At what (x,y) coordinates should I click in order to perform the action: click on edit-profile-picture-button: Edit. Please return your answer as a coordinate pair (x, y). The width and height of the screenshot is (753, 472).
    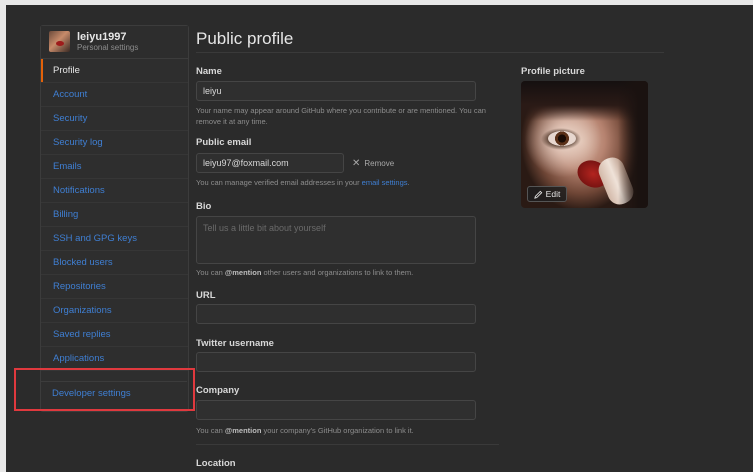
    Looking at the image, I should click on (547, 194).